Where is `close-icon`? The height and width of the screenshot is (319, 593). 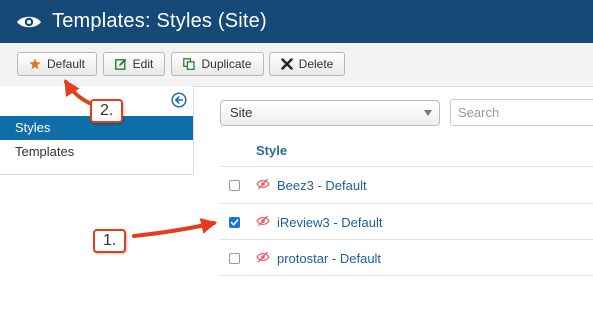
close-icon is located at coordinates (286, 64).